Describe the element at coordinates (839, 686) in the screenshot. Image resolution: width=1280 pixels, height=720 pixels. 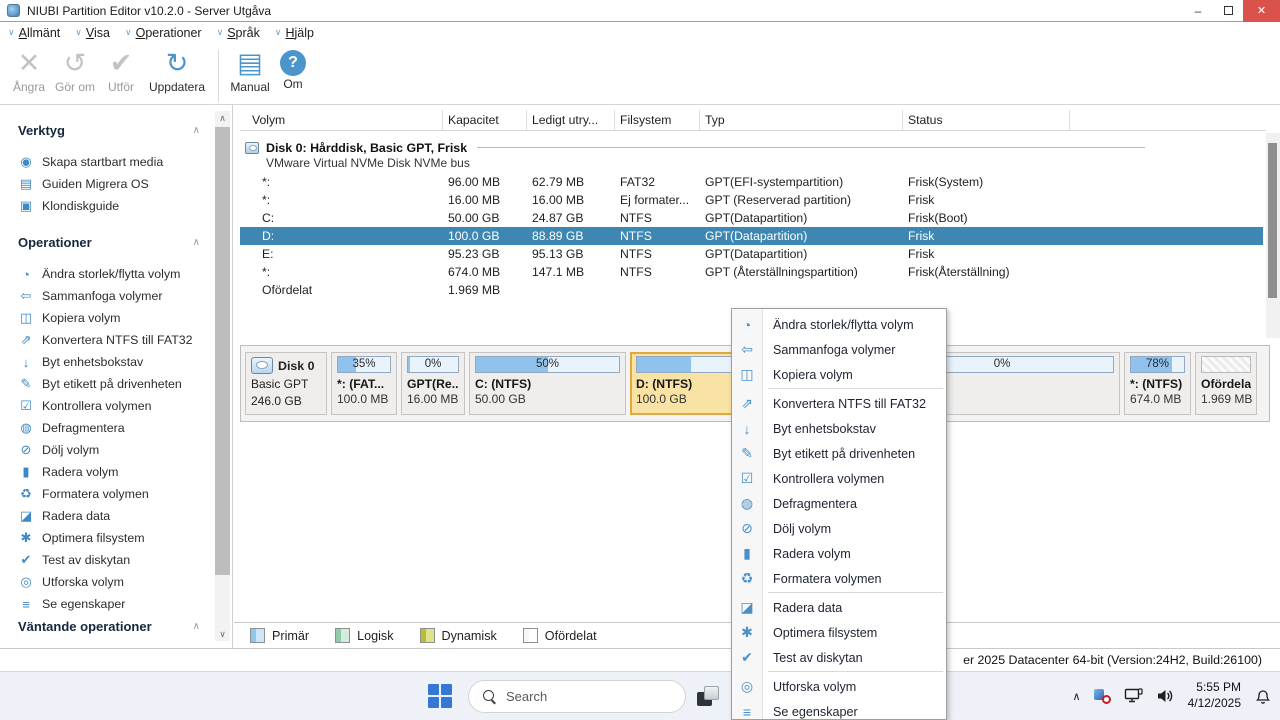
I see `context-menu-item: ◎ Utforska volym` at that location.